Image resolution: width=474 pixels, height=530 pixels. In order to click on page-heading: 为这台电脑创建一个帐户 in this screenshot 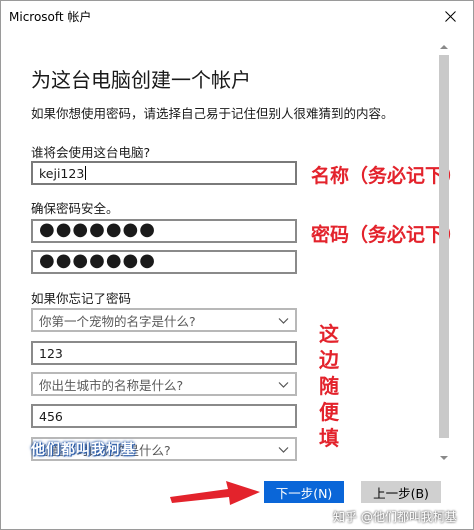, I will do `click(141, 80)`.